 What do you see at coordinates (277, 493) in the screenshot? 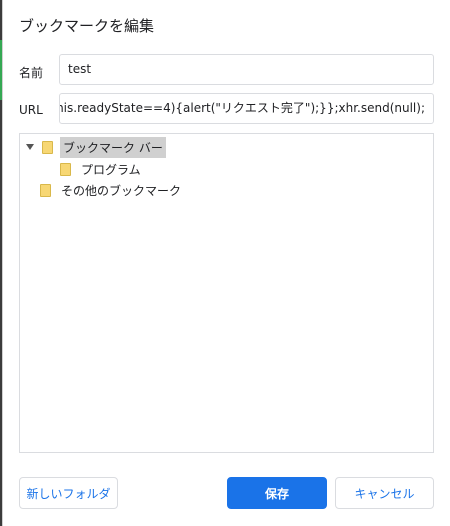
I see `save-button: 保存` at bounding box center [277, 493].